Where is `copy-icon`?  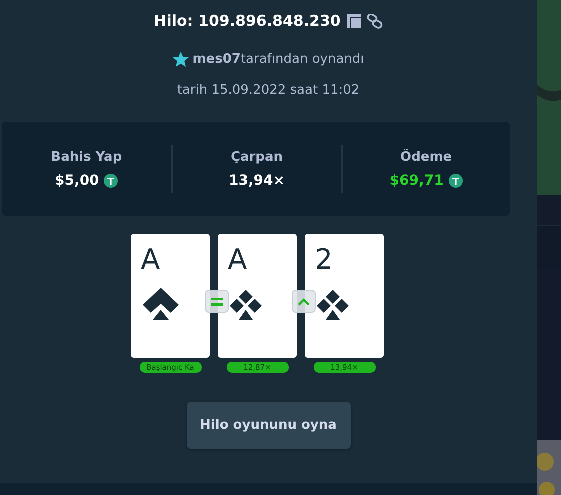 copy-icon is located at coordinates (353, 21).